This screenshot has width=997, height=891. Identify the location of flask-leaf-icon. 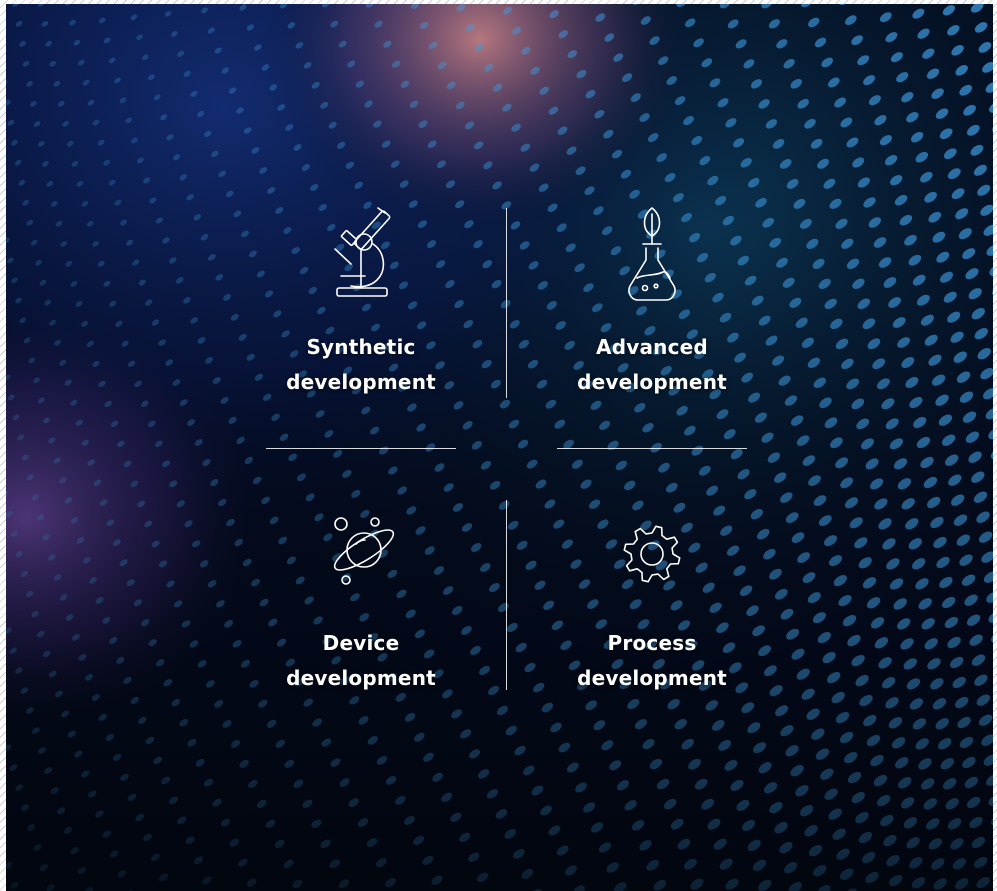
(652, 254).